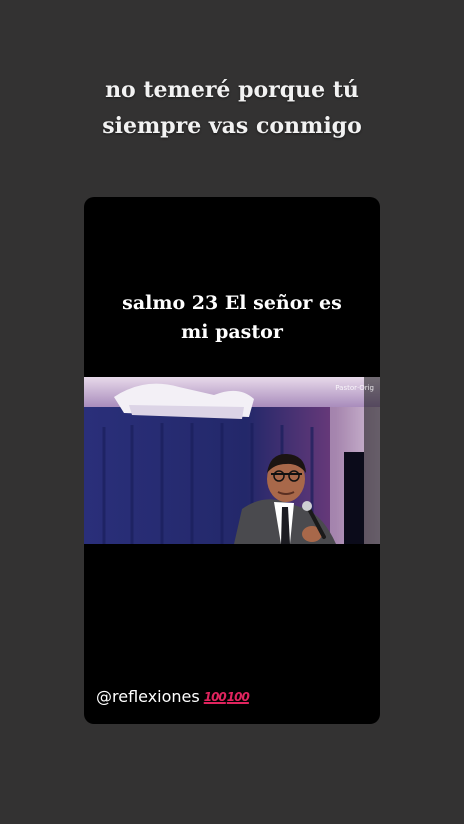  I want to click on hundred-points-icon: 100 100, so click(226, 697).